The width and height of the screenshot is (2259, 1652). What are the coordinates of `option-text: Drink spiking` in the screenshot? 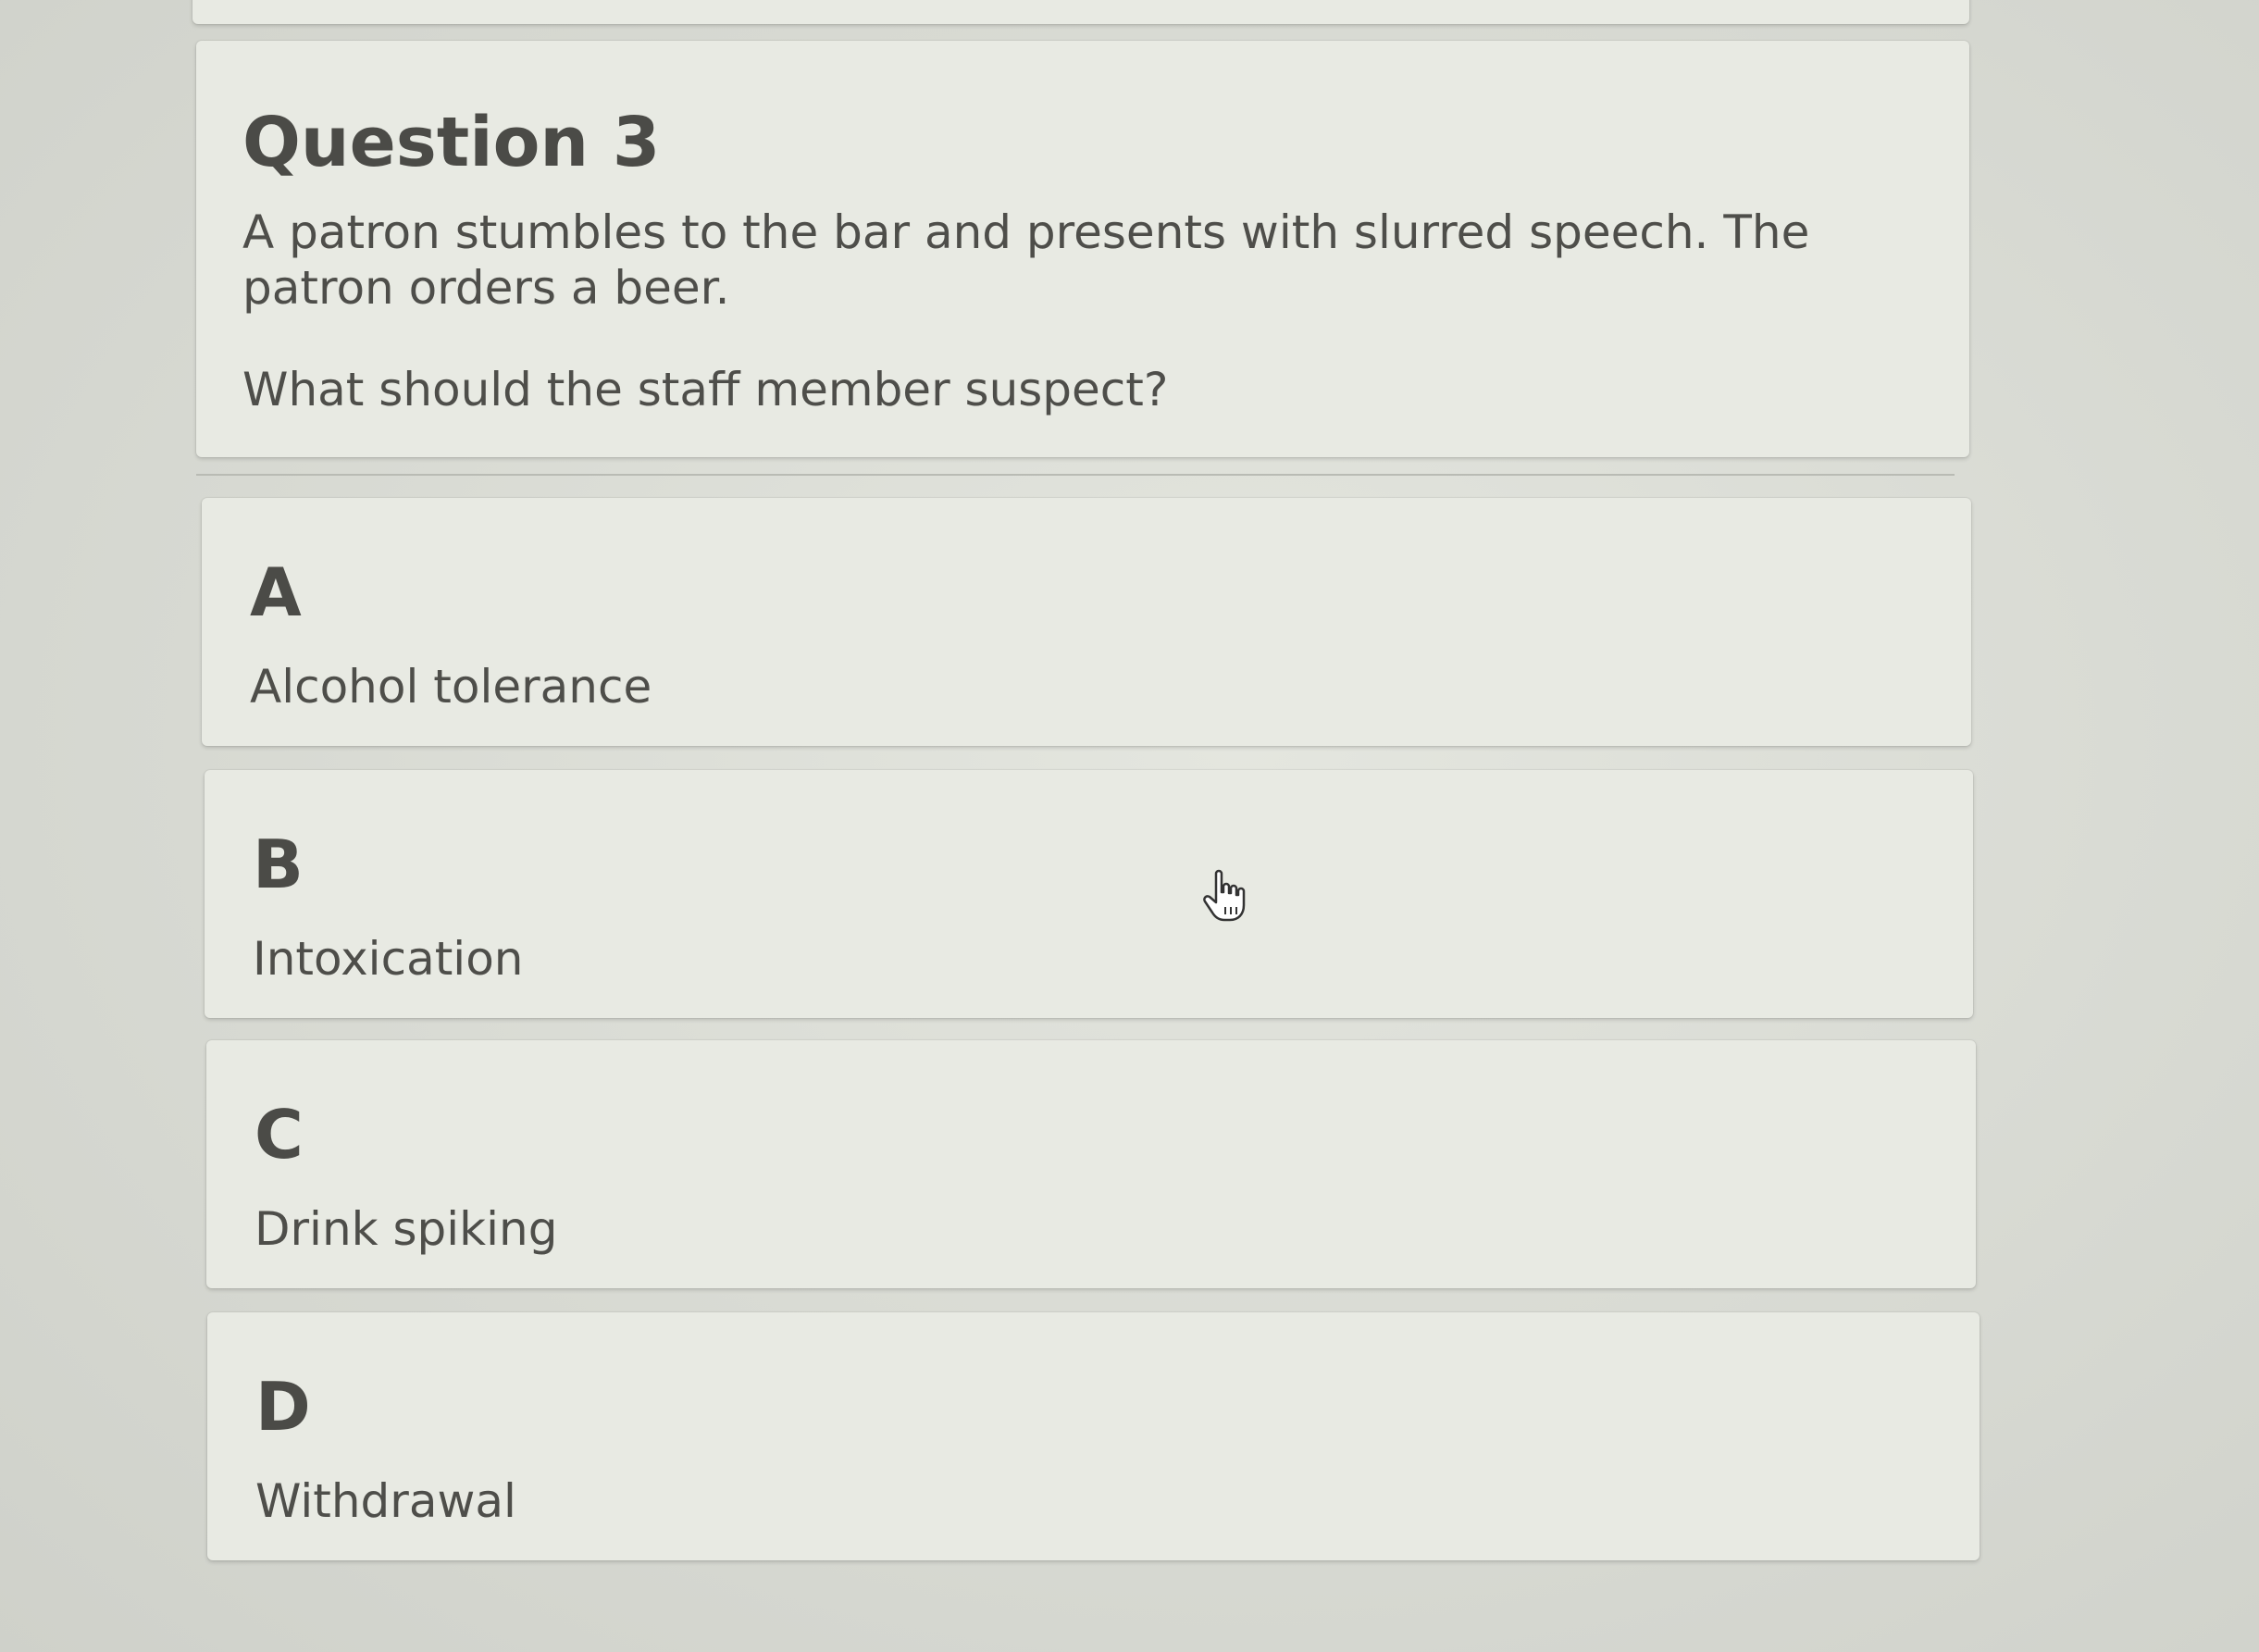 It's located at (406, 1229).